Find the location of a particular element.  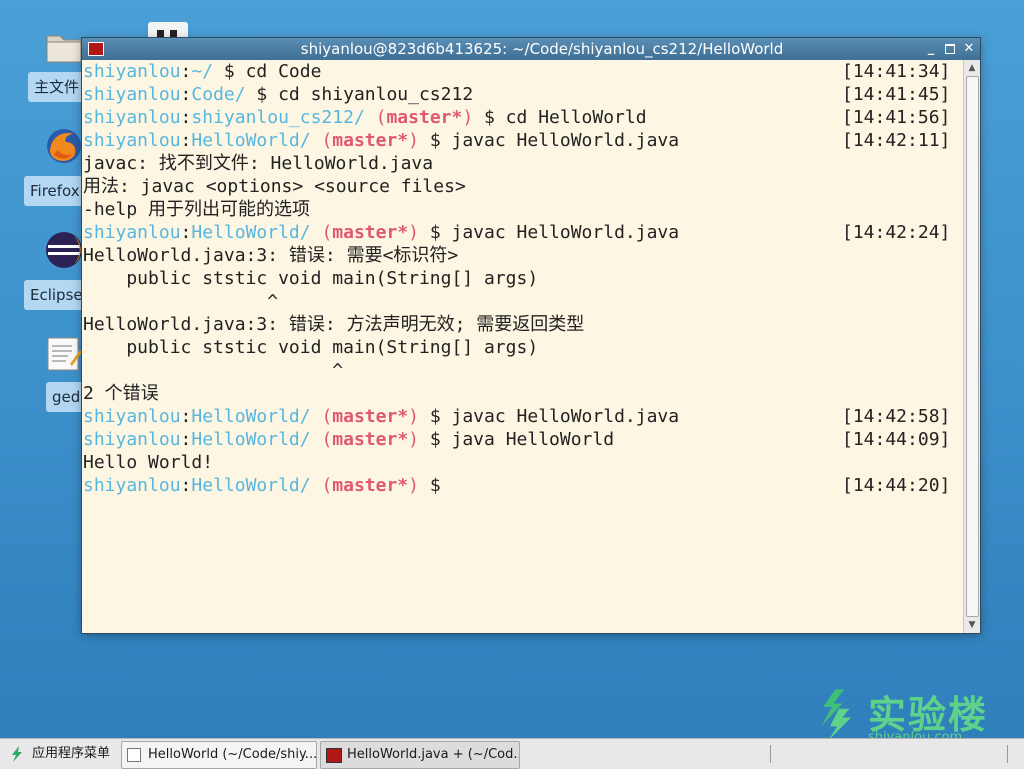

maximize-button is located at coordinates (950, 49).